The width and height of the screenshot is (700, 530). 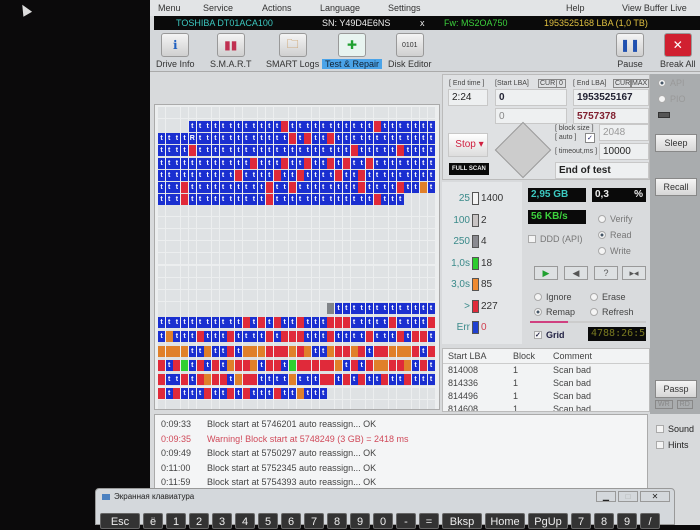 What do you see at coordinates (575, 8) in the screenshot?
I see `menu-help: Help` at bounding box center [575, 8].